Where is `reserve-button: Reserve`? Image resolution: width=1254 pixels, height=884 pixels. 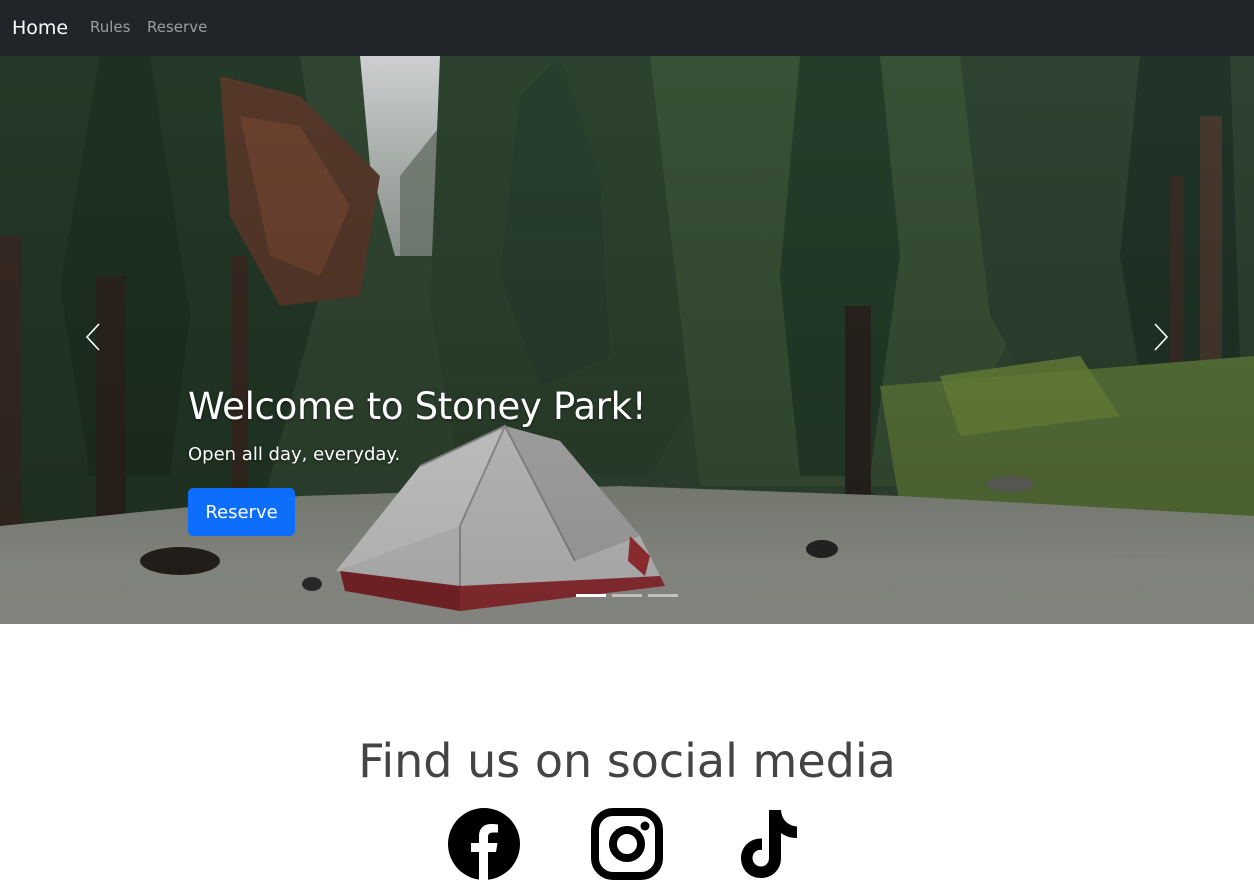 reserve-button: Reserve is located at coordinates (241, 512).